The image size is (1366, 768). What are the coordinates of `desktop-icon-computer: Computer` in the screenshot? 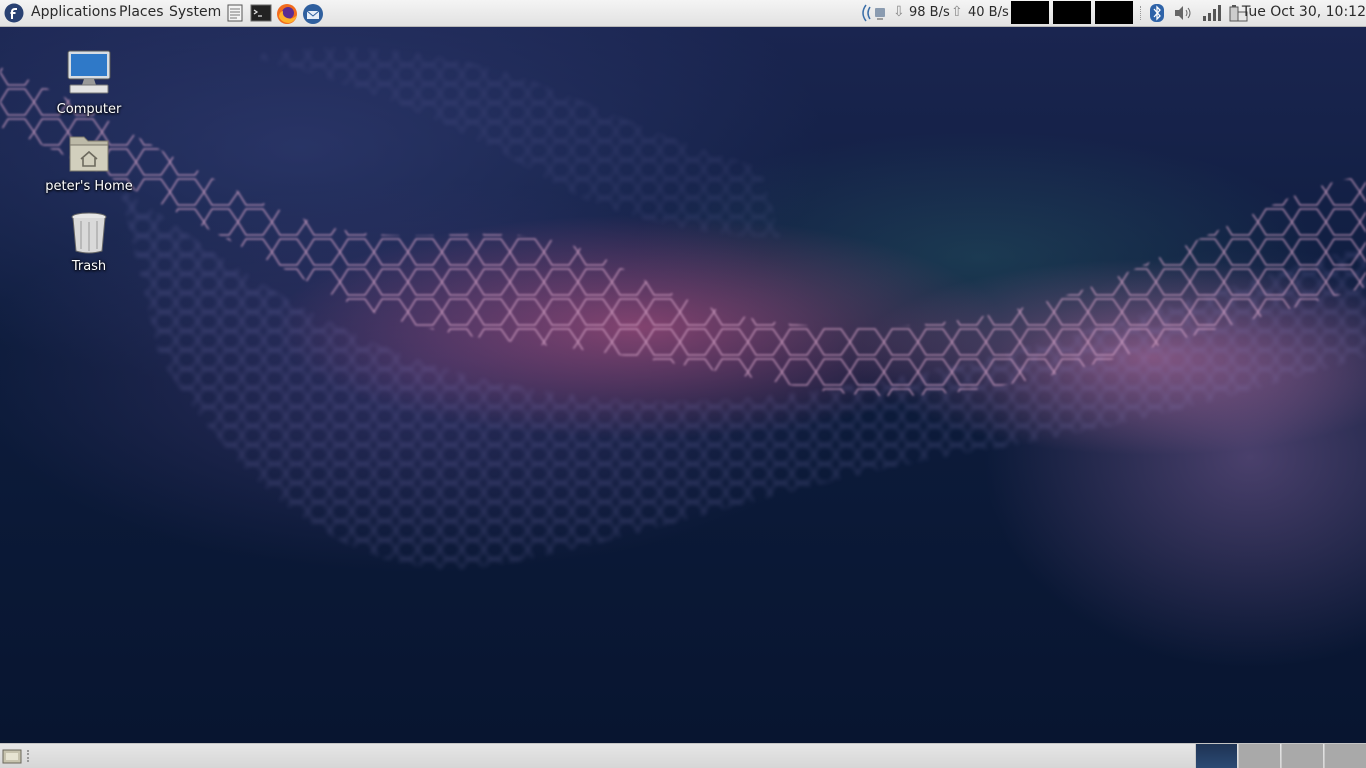 It's located at (89, 82).